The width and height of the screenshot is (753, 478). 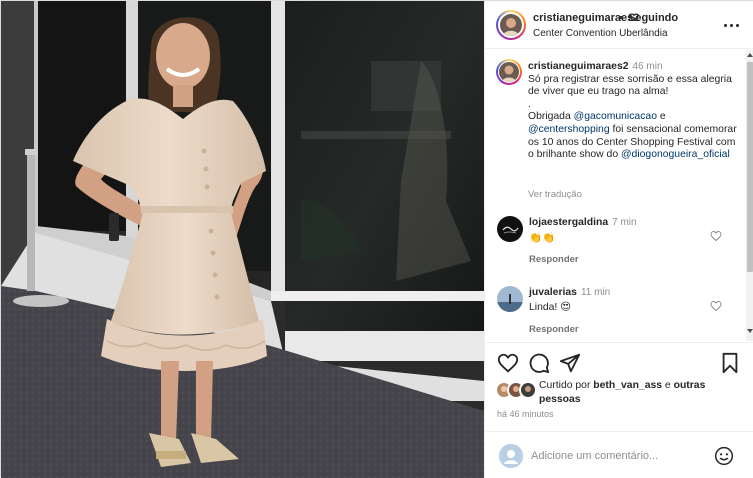 What do you see at coordinates (668, 385) in the screenshot?
I see `likes-middle: e` at bounding box center [668, 385].